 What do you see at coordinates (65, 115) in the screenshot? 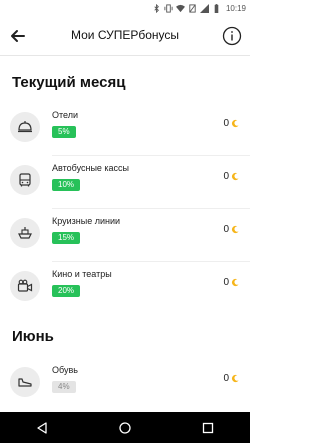
I see `category-label: Отели` at bounding box center [65, 115].